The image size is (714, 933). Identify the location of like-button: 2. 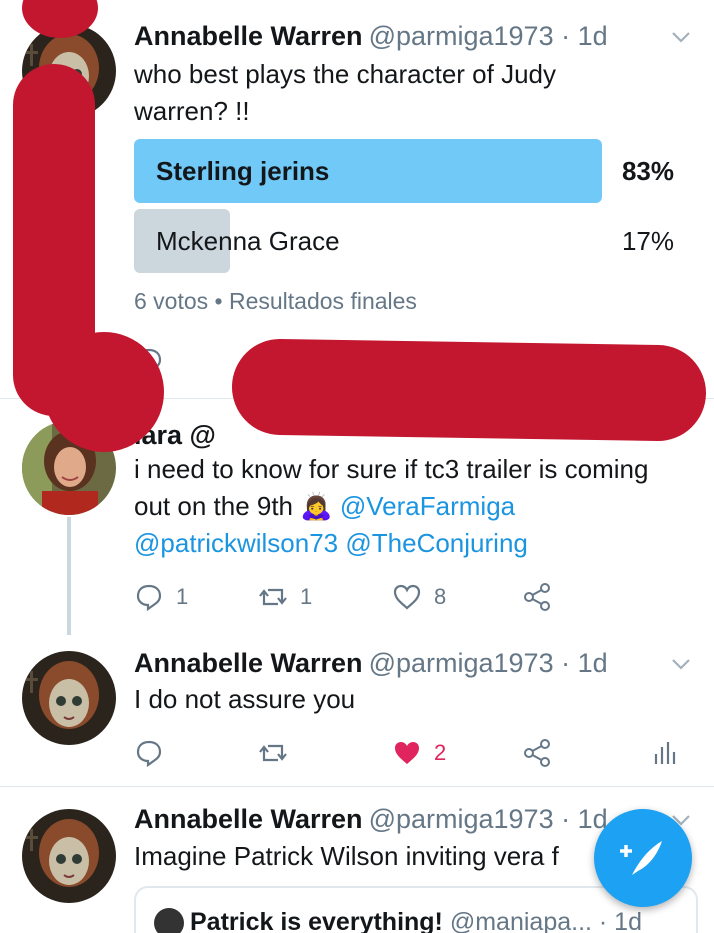
(419, 753).